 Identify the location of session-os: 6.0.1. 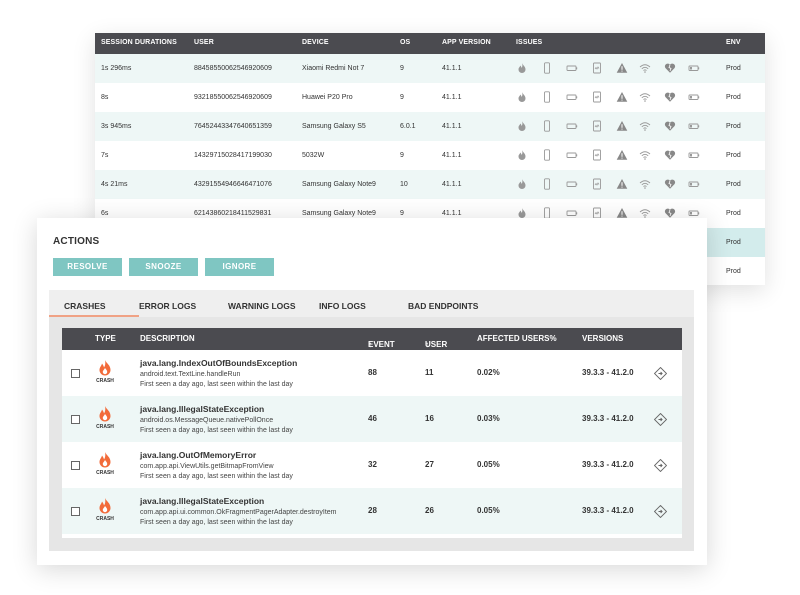
(408, 126).